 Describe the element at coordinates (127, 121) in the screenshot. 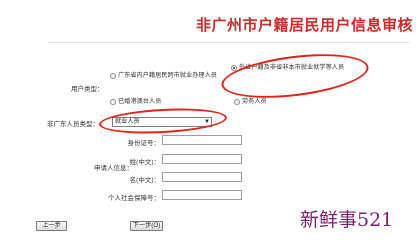

I see `select-value: 就业人员` at that location.